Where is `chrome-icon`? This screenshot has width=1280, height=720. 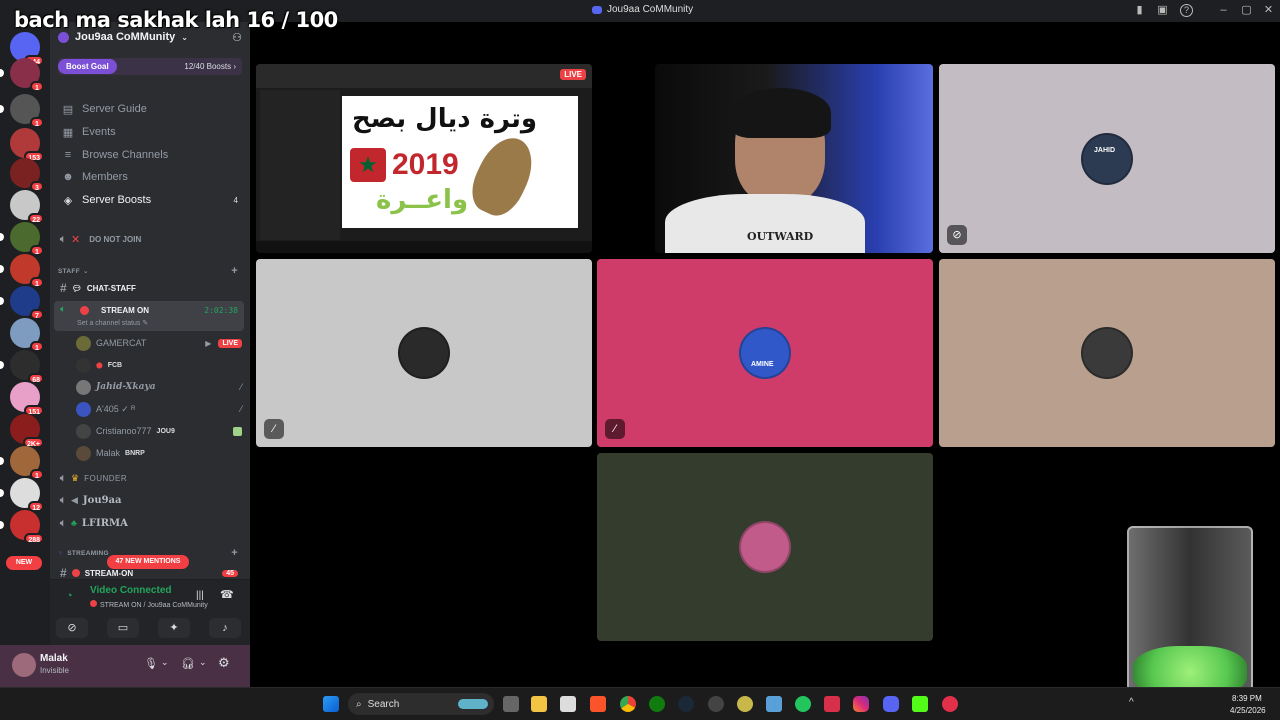
chrome-icon is located at coordinates (628, 704).